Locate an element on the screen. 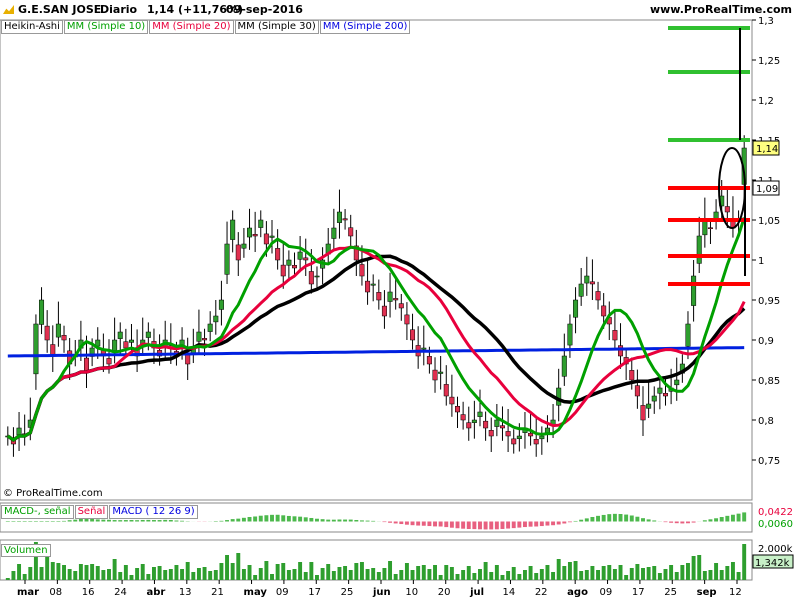 Image resolution: width=800 pixels, height=600 pixels. volume-axis-label: 2.000k is located at coordinates (775, 549).